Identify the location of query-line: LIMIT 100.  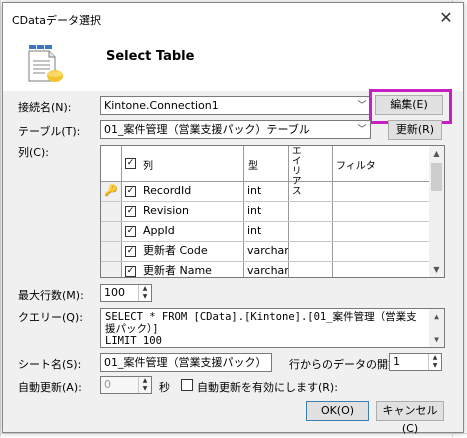
(133, 341).